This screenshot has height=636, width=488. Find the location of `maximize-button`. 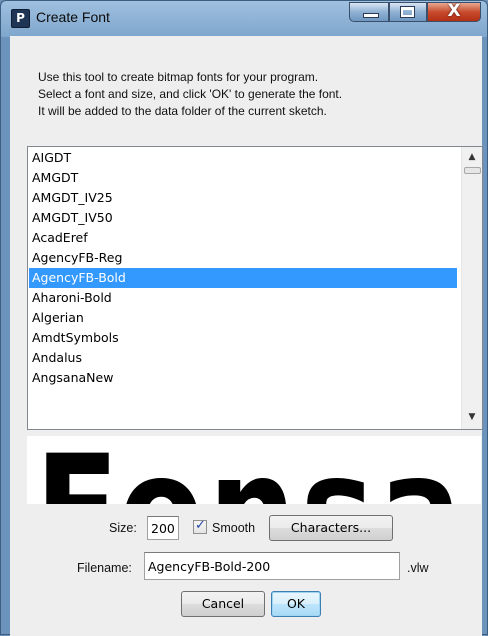

maximize-button is located at coordinates (408, 12).